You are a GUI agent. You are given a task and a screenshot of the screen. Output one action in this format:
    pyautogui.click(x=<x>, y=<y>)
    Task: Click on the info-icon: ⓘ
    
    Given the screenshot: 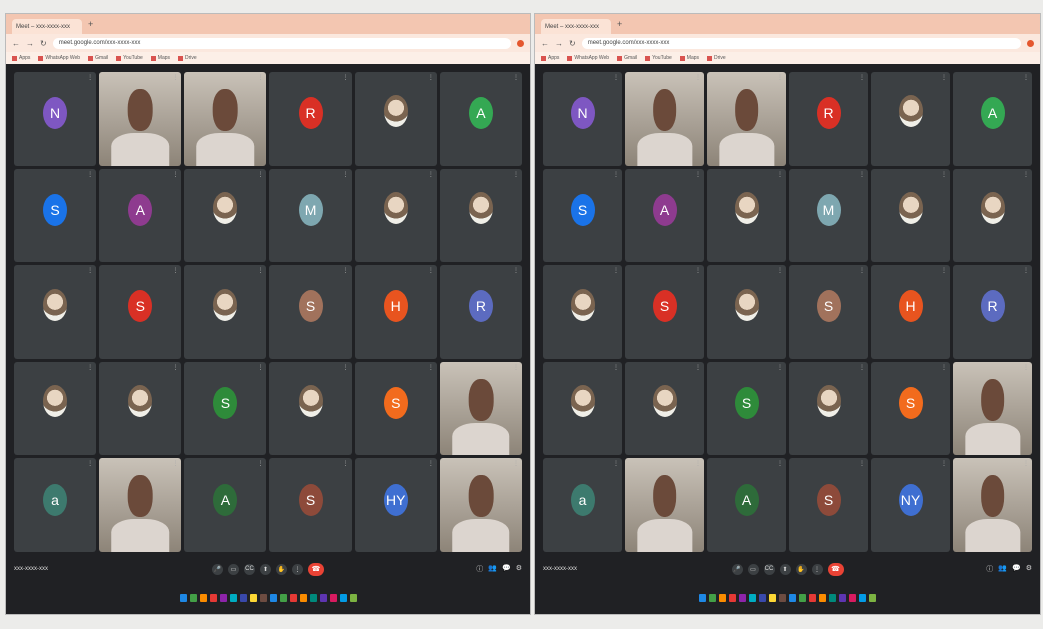 What is the action you would take?
    pyautogui.click(x=989, y=569)
    